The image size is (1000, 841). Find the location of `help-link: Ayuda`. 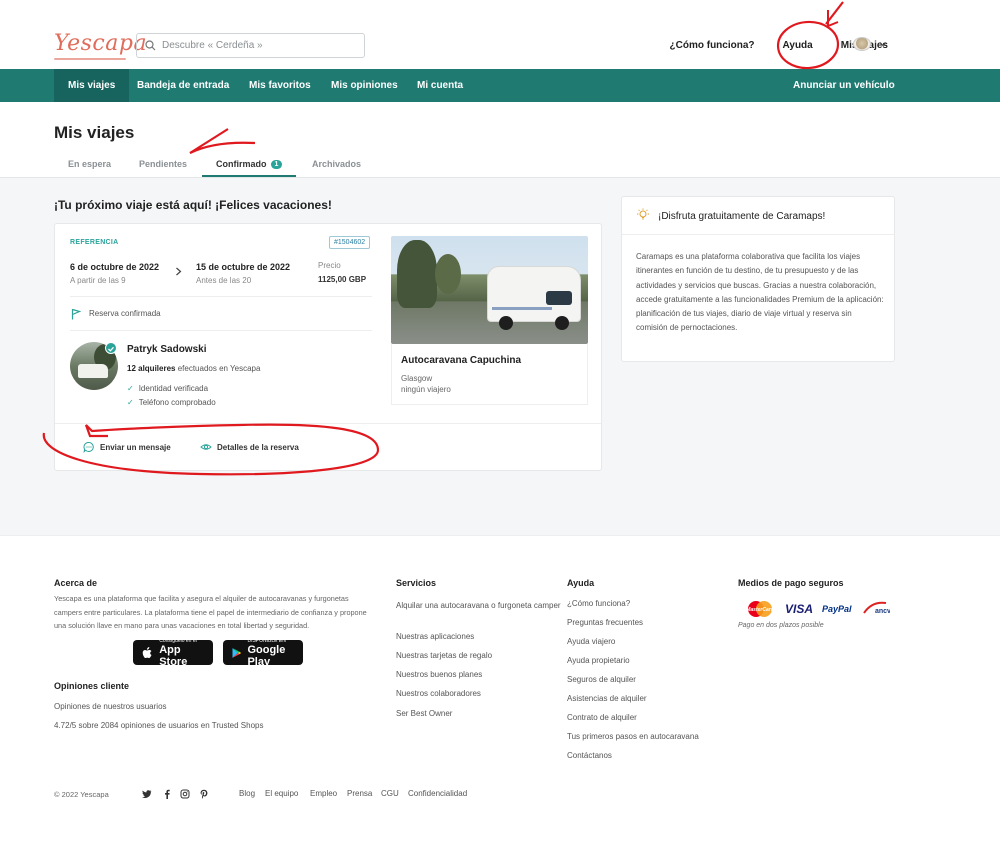

help-link: Ayuda is located at coordinates (798, 45).